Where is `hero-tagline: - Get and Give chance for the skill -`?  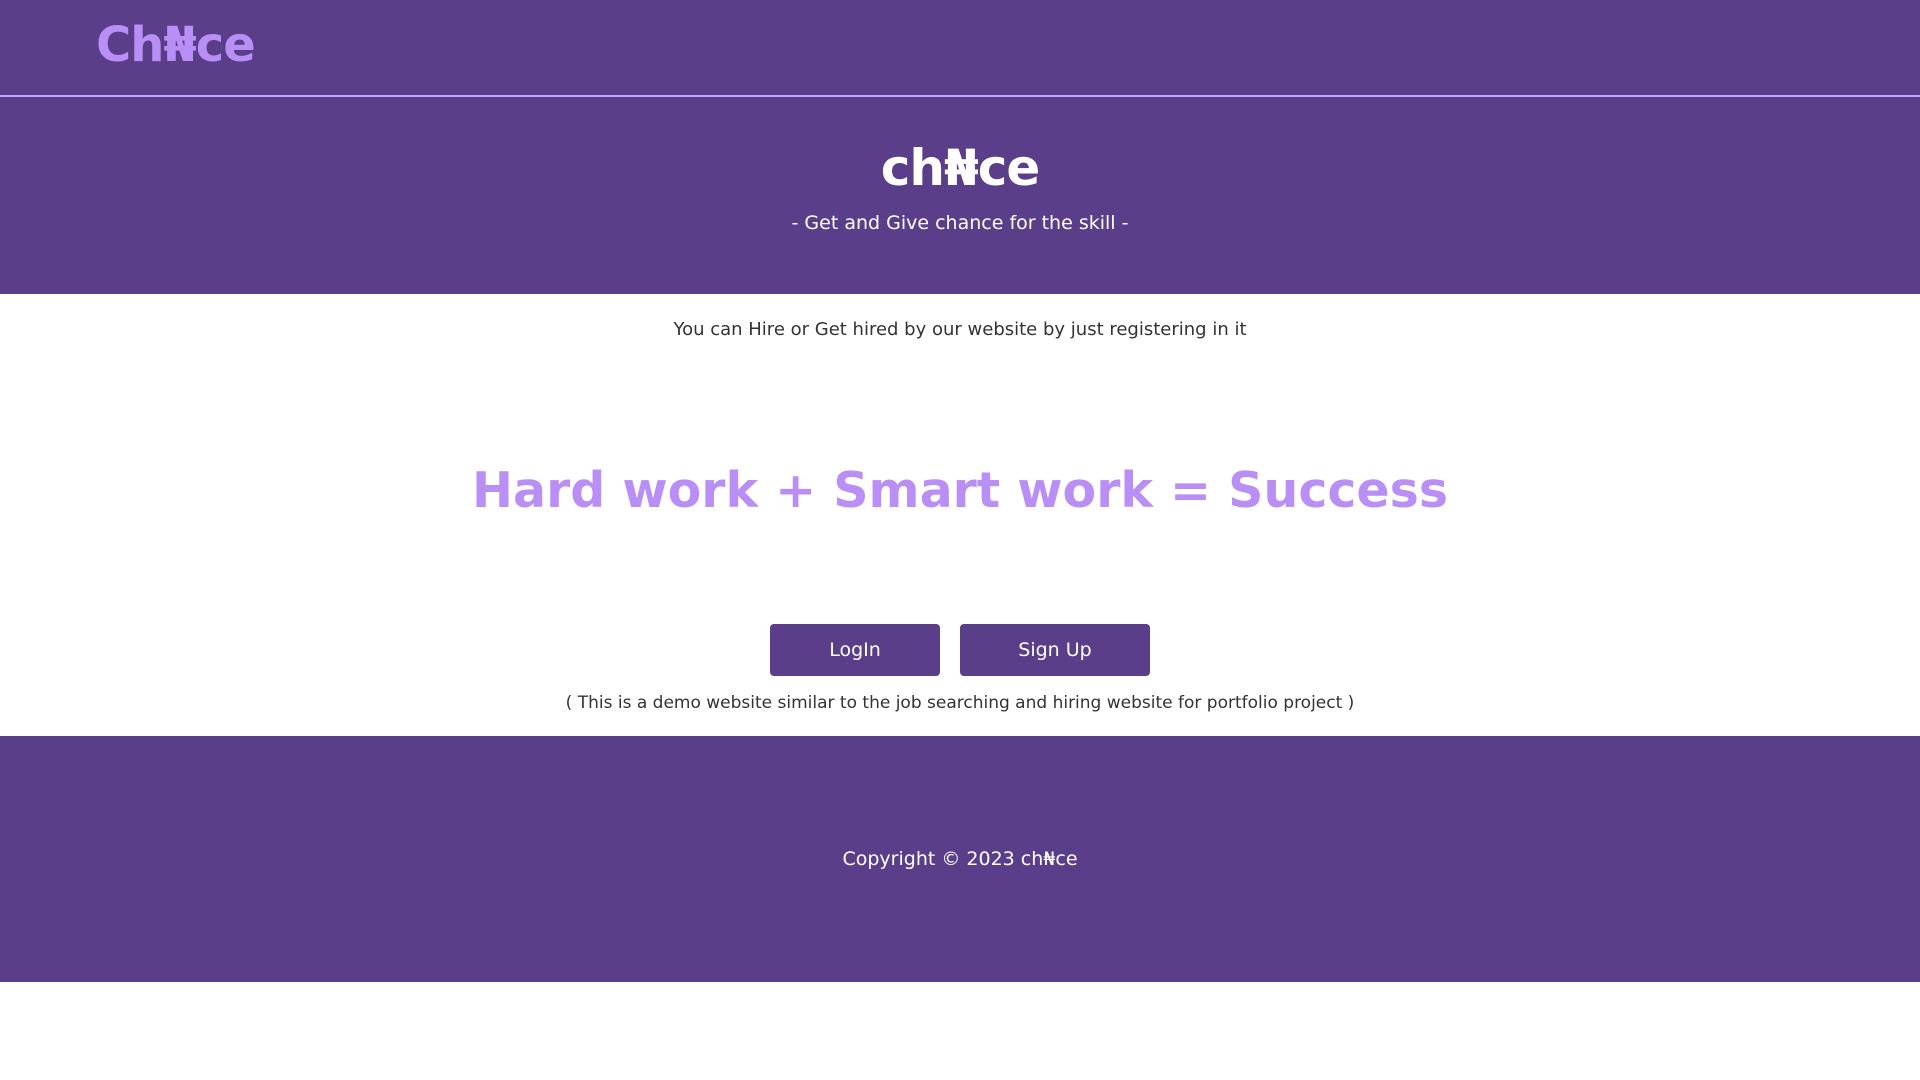
hero-tagline: - Get and Give chance for the skill - is located at coordinates (960, 223).